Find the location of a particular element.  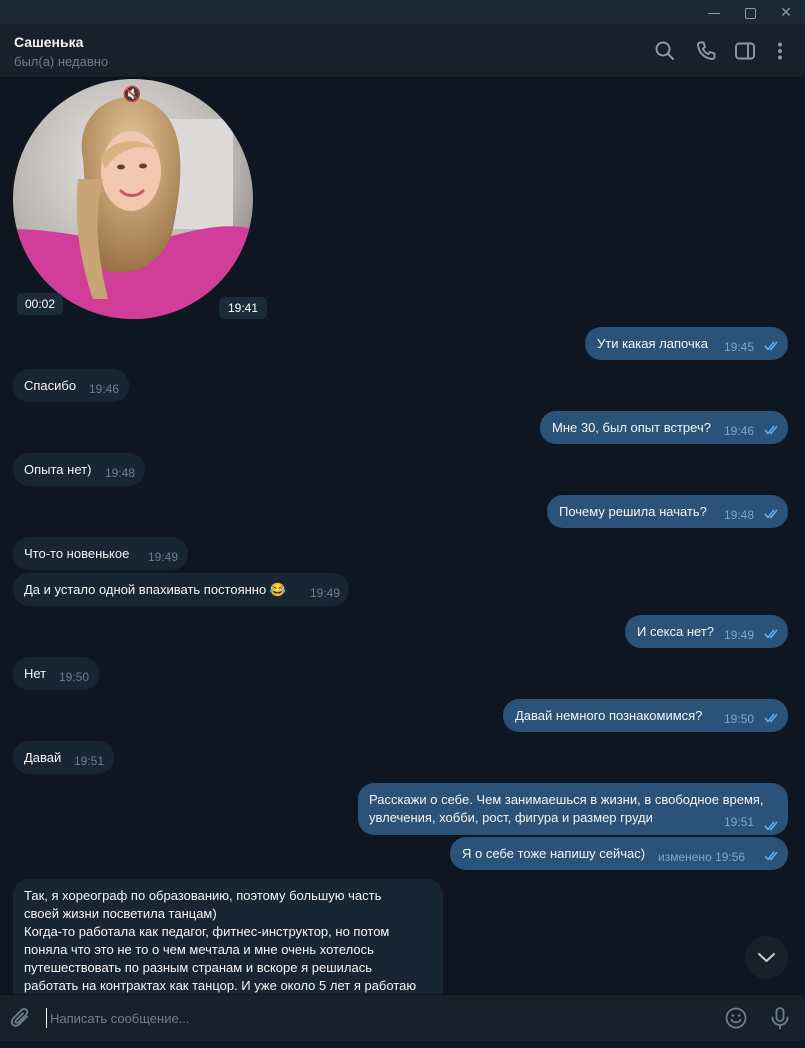

message-text: И секса нет? is located at coordinates (676, 631).